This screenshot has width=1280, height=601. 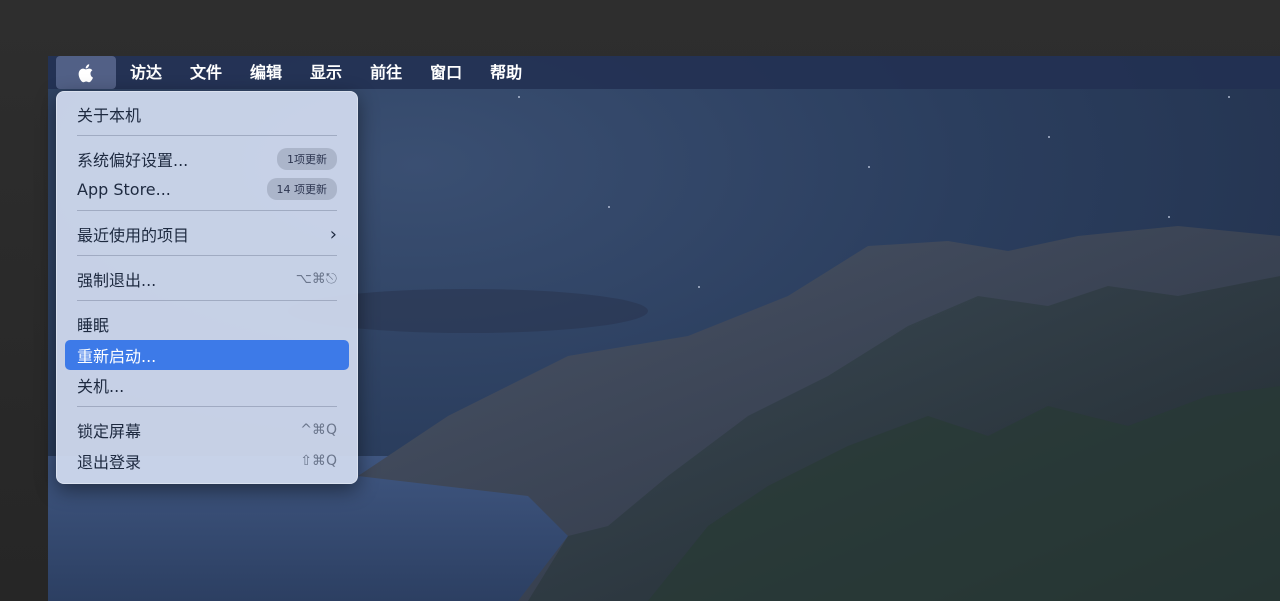 What do you see at coordinates (207, 189) in the screenshot?
I see `menu-item-app-store: App Store... 14 项更新` at bounding box center [207, 189].